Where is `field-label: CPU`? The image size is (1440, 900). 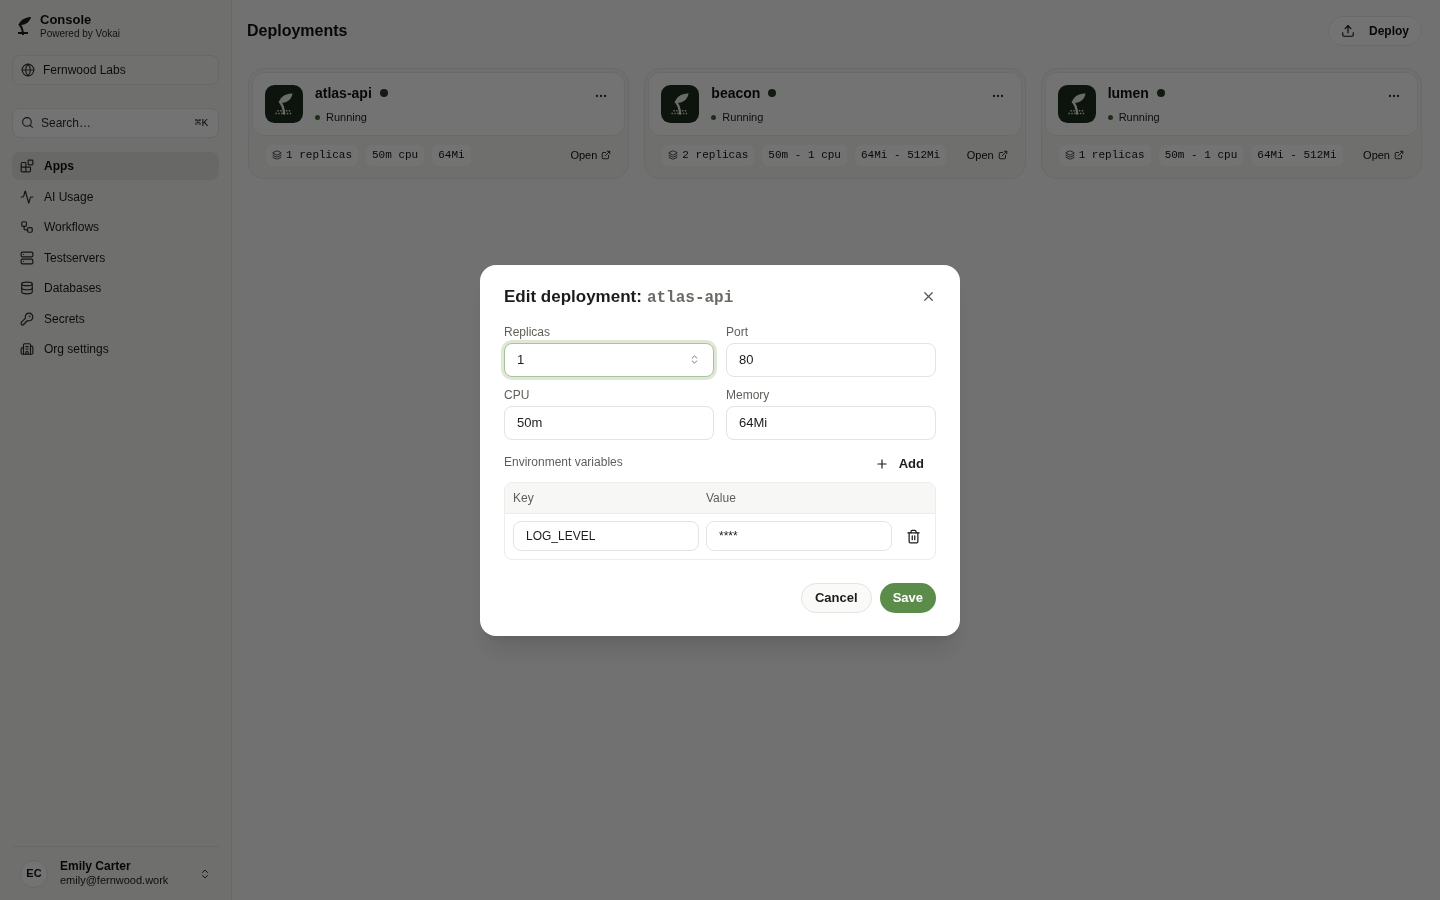
field-label: CPU is located at coordinates (517, 394).